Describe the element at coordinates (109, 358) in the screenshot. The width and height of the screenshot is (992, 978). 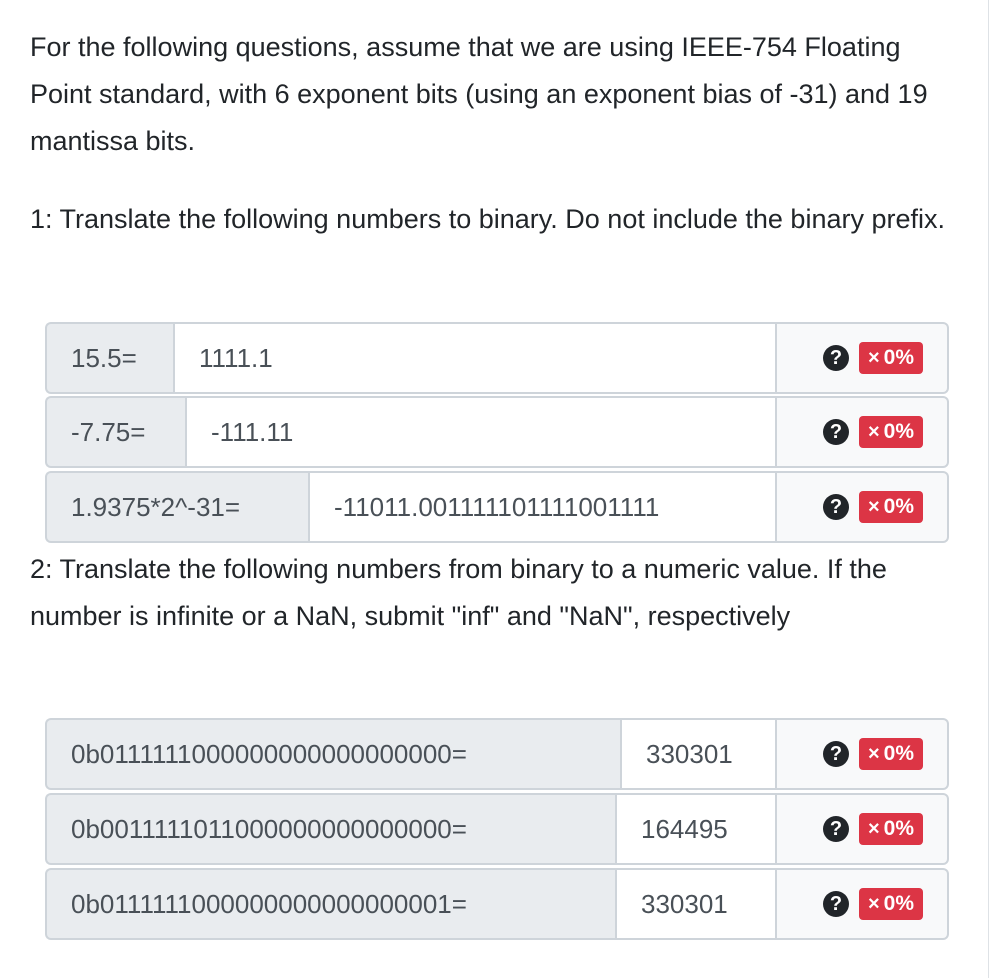
I see `row-label: 15.5=` at that location.